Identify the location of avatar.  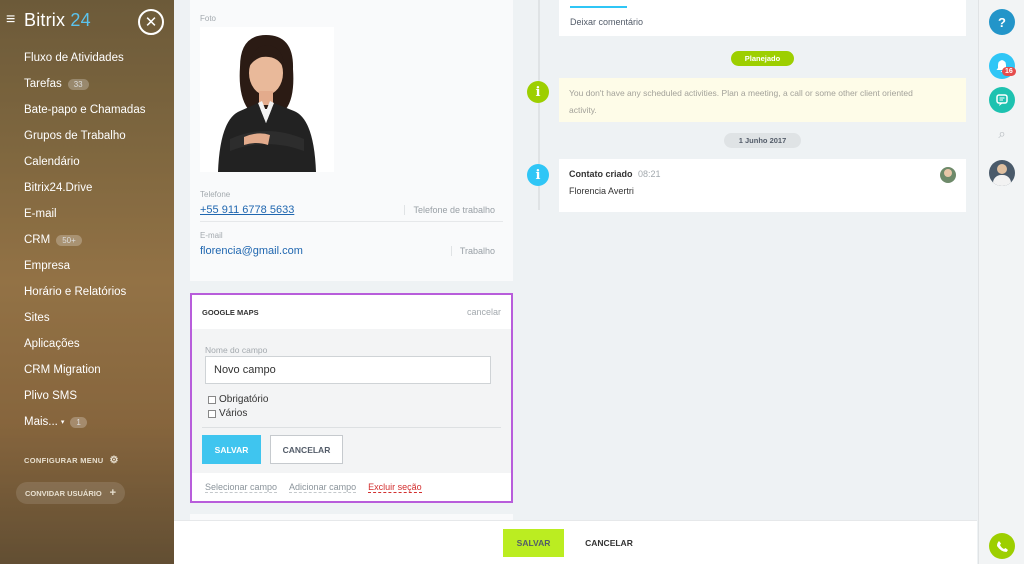
(948, 175).